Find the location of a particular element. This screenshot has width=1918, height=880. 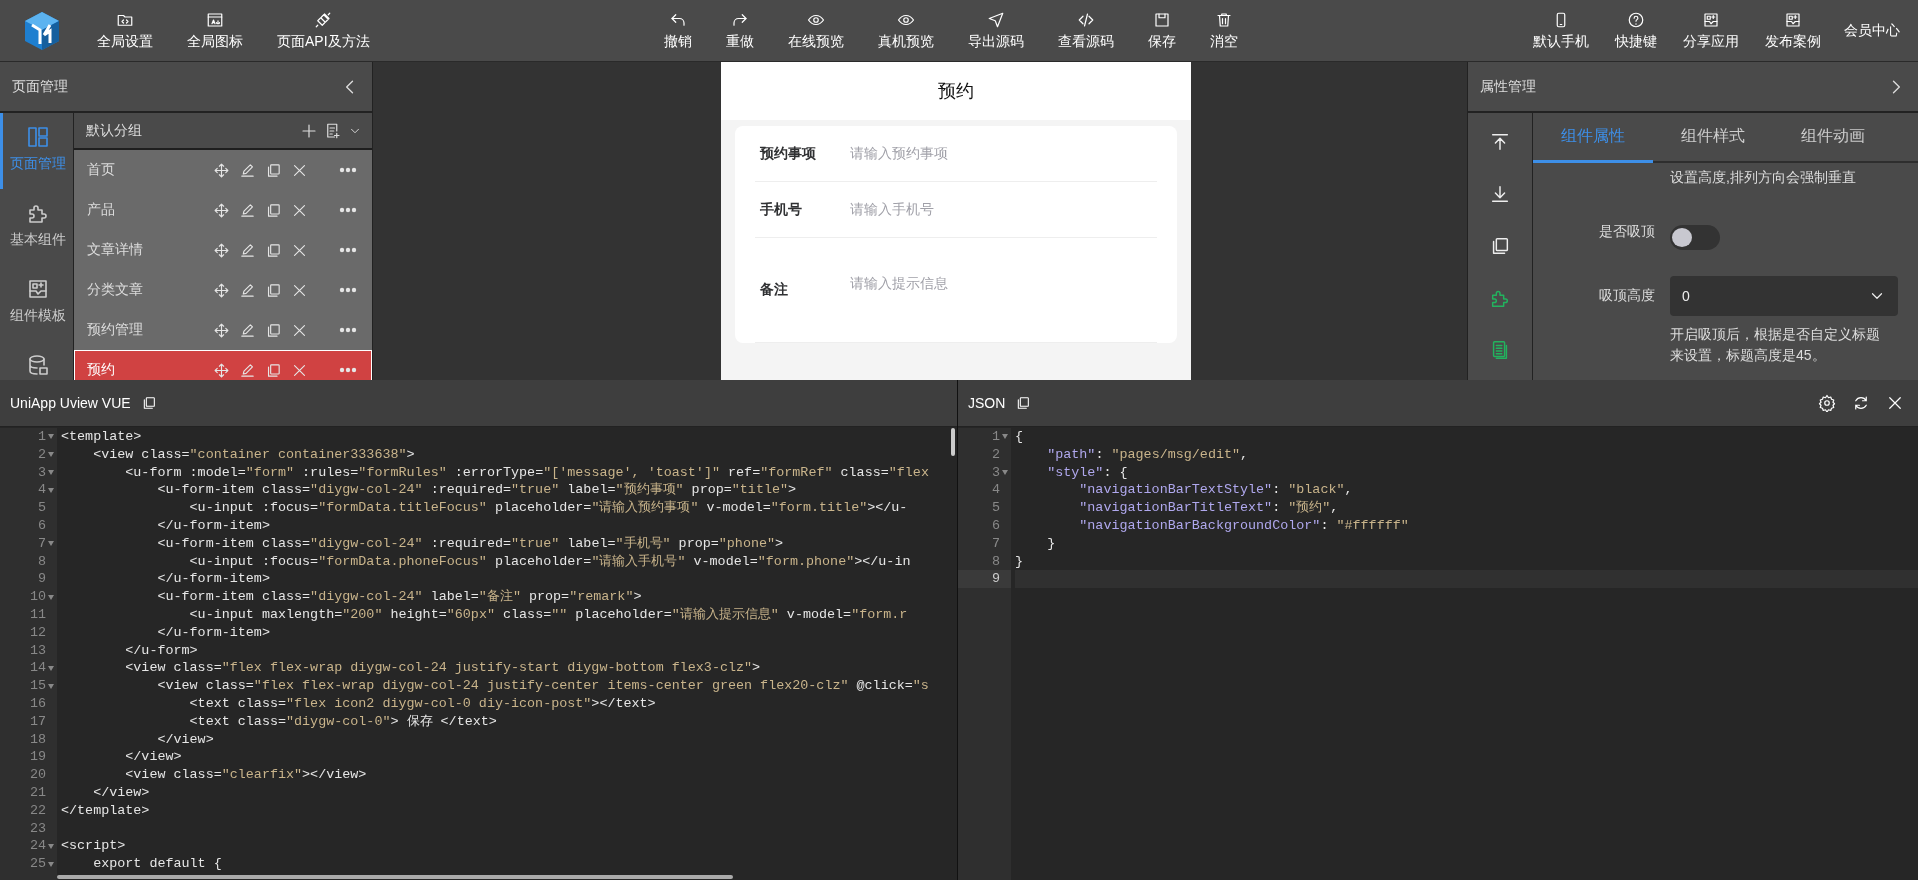

toolbar-button: 页面API及方法 is located at coordinates (323, 30).